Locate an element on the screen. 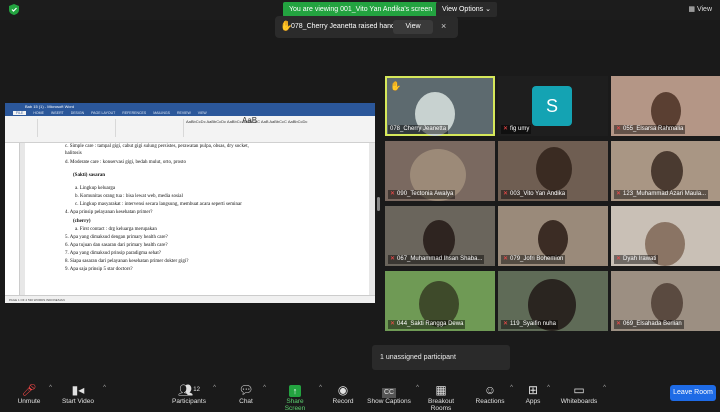  participant-tile: S ✕ fig umy is located at coordinates (553, 106).